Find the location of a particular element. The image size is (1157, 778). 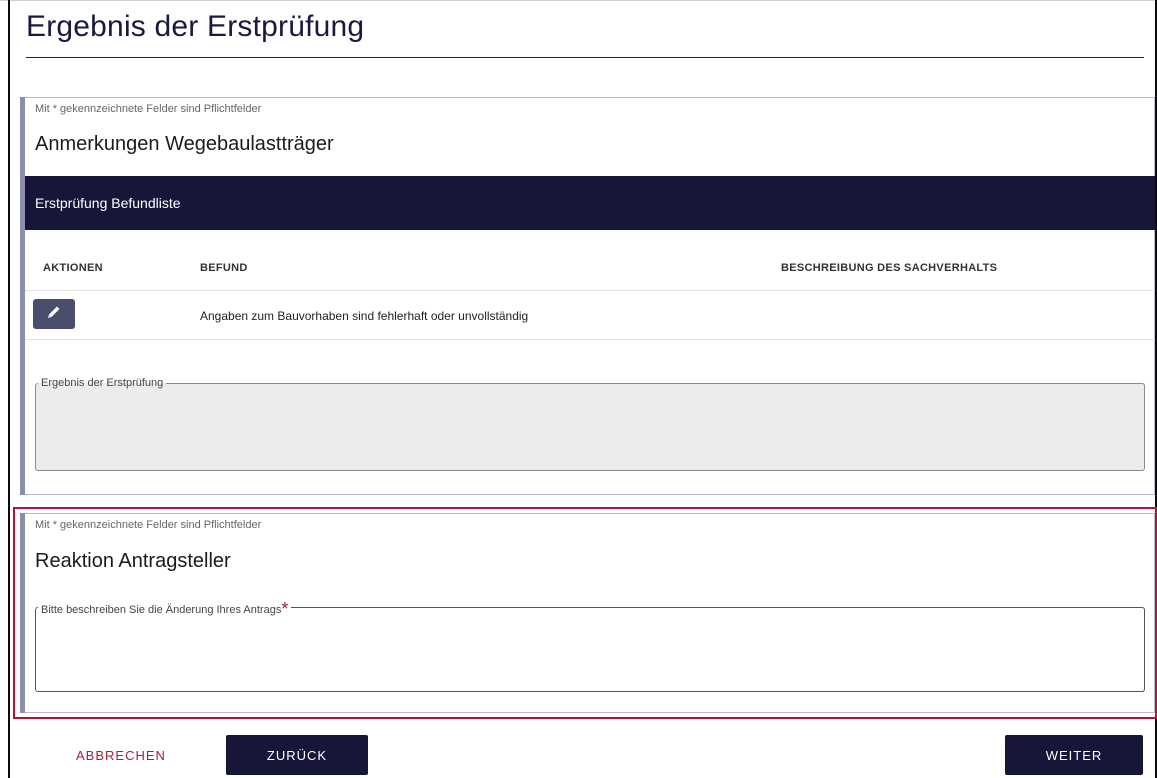

column-header-description: BESCHREIBUNG DES SACHVERHALTS is located at coordinates (889, 268).